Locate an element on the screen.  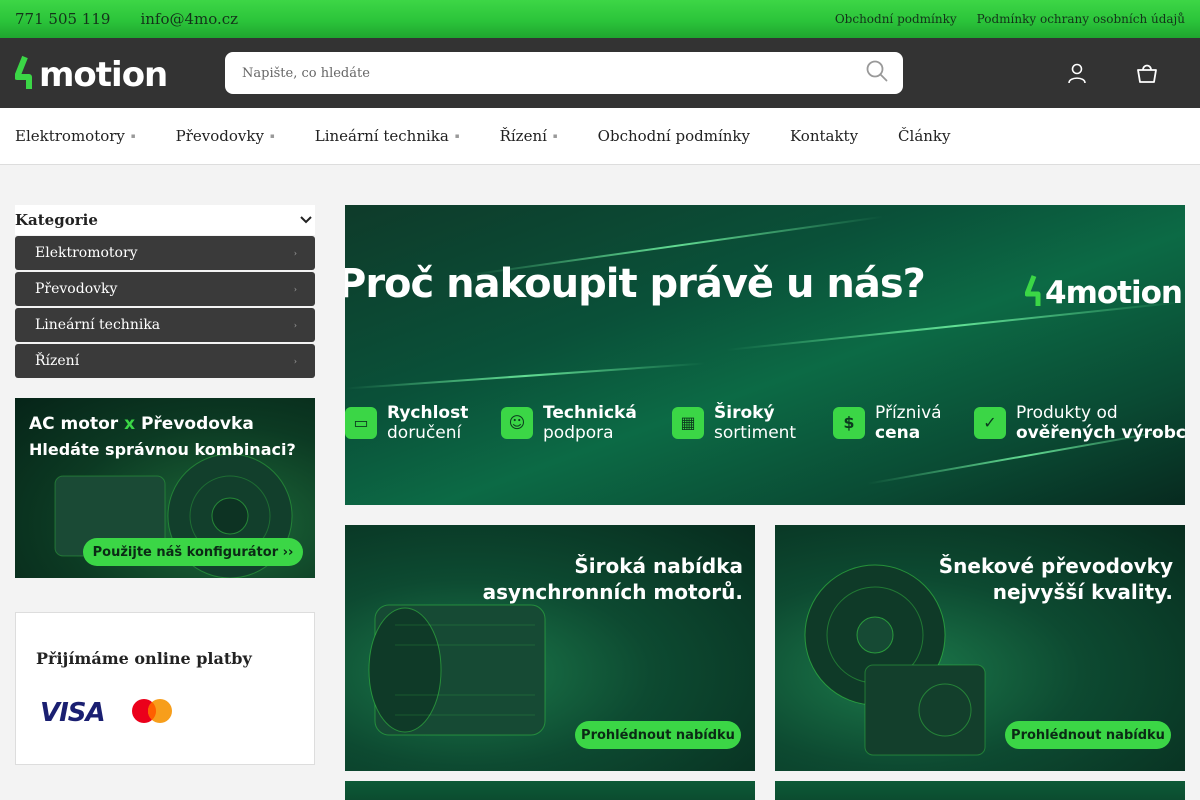
logo-mark: motion is located at coordinates (91, 73).